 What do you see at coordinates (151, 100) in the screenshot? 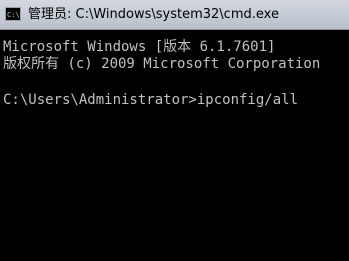
I see `console-command-line: C:\Users\Administrator>ipconfig/all` at bounding box center [151, 100].